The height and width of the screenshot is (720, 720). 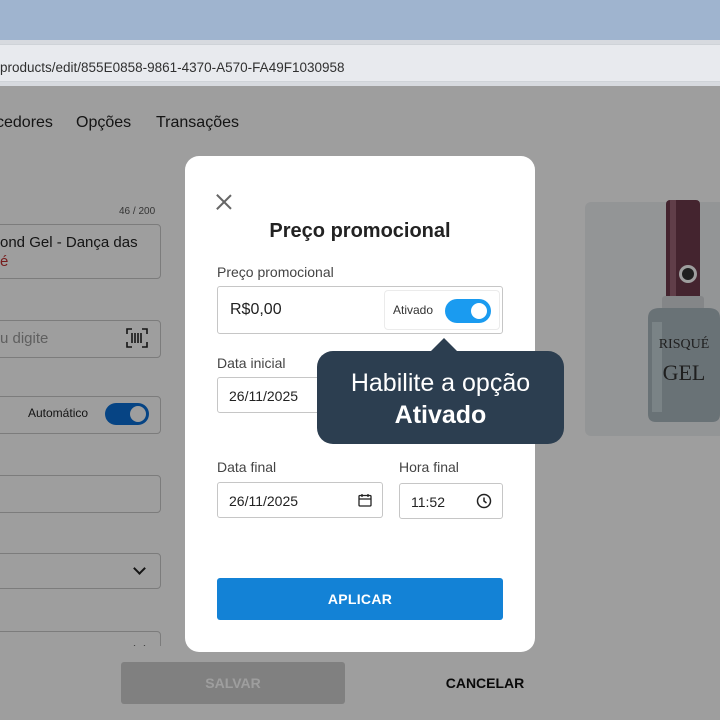 What do you see at coordinates (429, 467) in the screenshot?
I see `end-time-label: Hora final` at bounding box center [429, 467].